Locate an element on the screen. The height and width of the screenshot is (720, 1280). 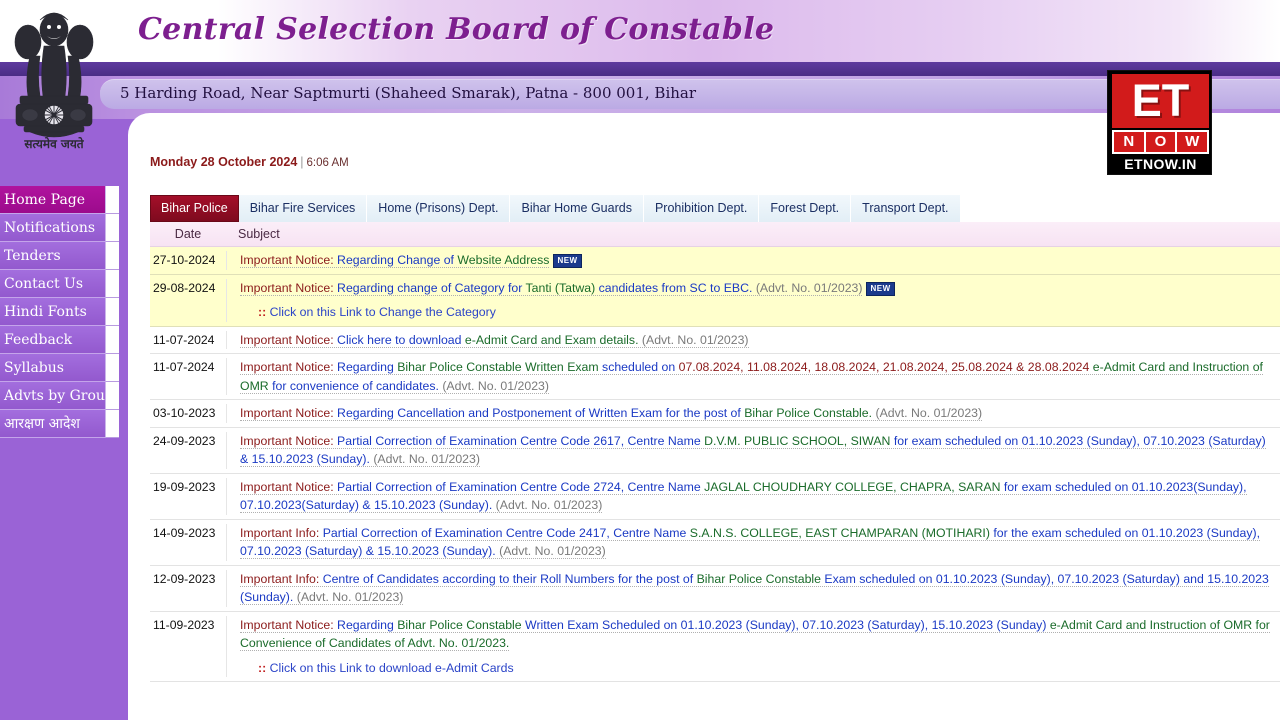
sidebar-item-9: आरक्षण आदेश is located at coordinates (52, 424).